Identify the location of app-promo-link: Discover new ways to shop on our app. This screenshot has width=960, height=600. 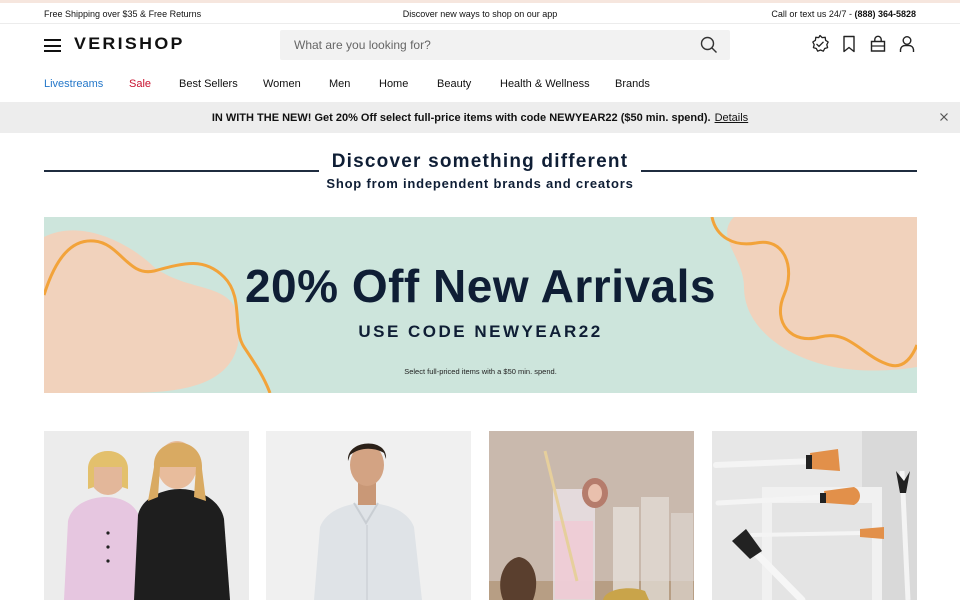
(480, 14).